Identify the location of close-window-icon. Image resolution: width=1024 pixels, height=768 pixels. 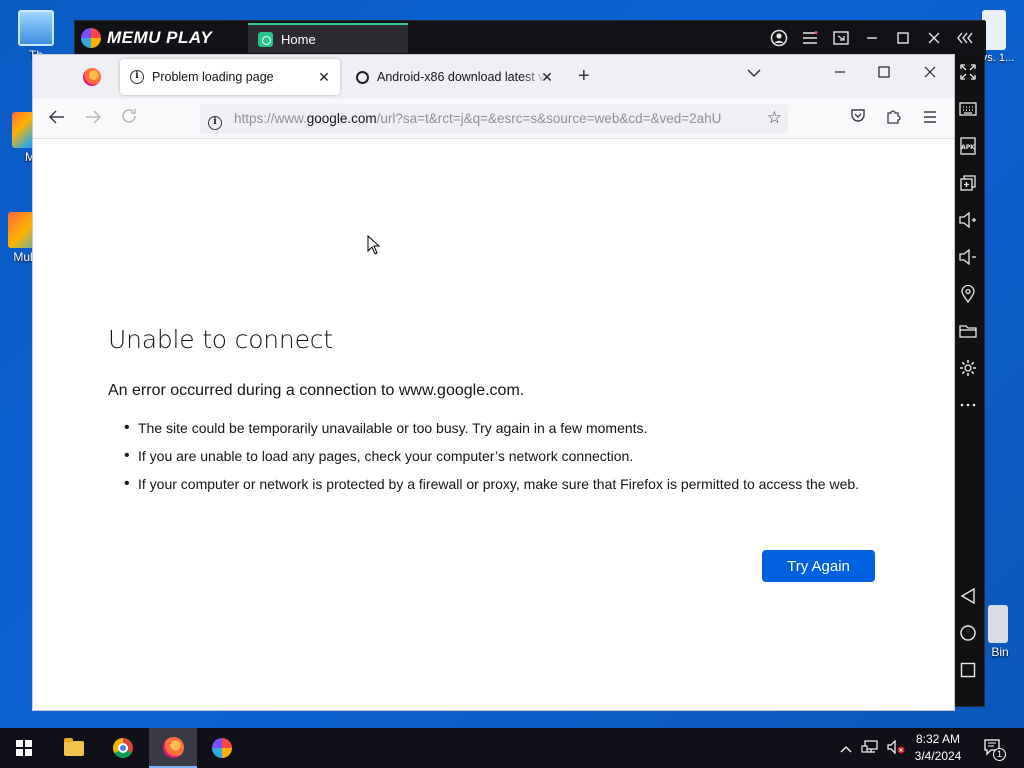
(930, 73).